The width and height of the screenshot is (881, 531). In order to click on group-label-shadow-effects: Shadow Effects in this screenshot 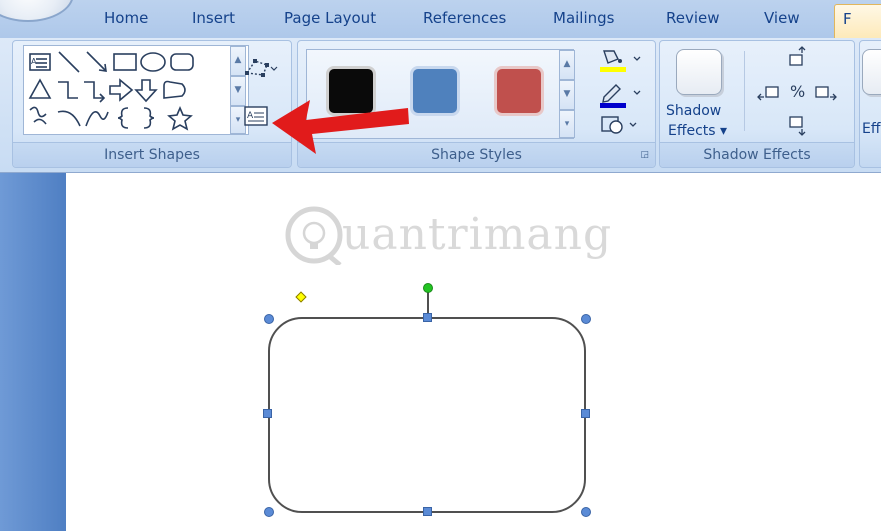, I will do `click(757, 154)`.